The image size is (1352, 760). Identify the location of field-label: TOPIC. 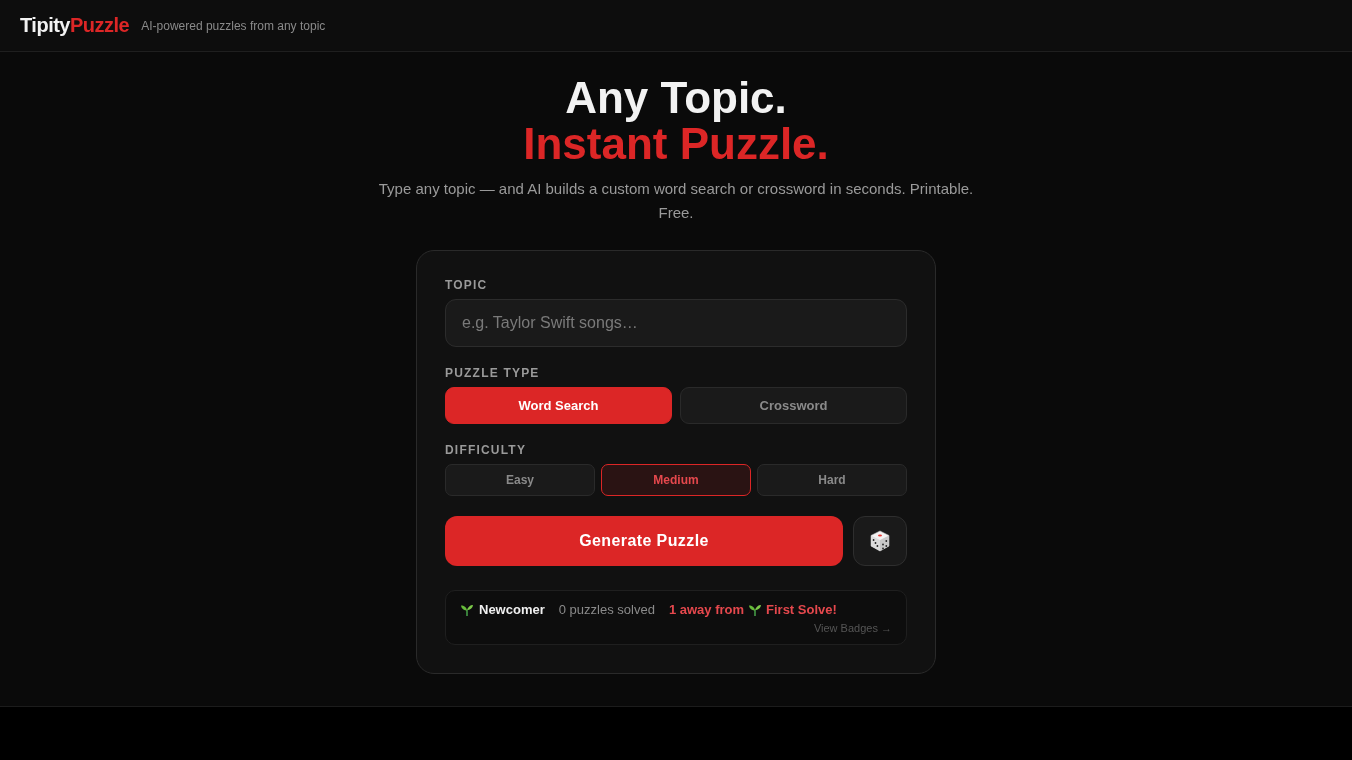
(466, 285).